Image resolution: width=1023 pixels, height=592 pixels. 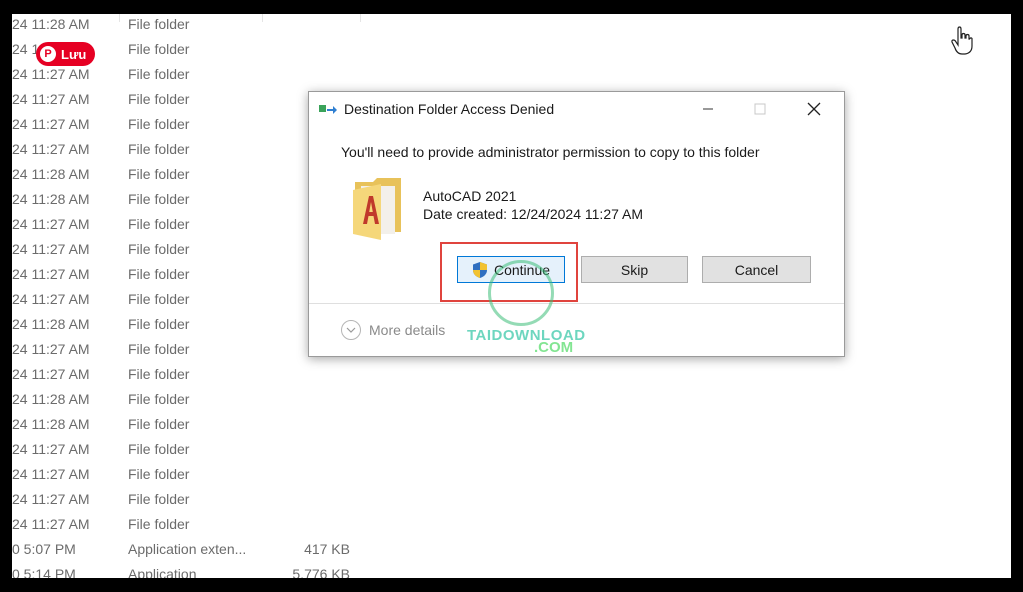 I want to click on uac-shield-icon, so click(x=479, y=269).